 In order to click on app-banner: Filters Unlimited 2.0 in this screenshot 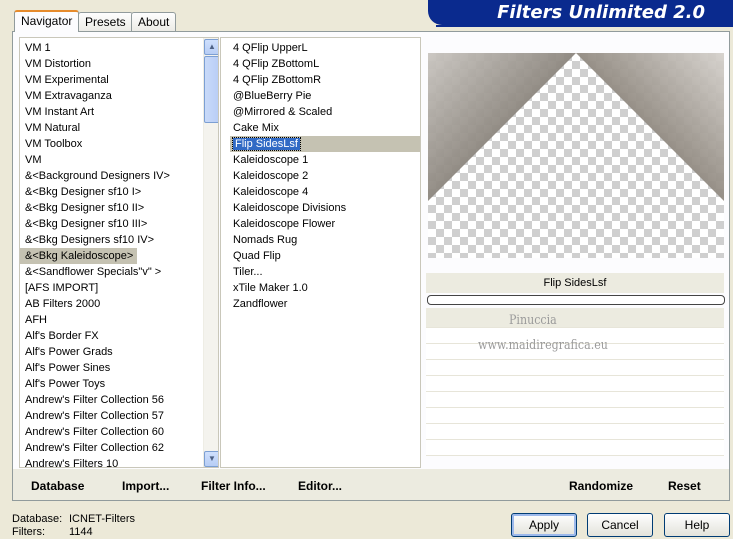, I will do `click(580, 12)`.